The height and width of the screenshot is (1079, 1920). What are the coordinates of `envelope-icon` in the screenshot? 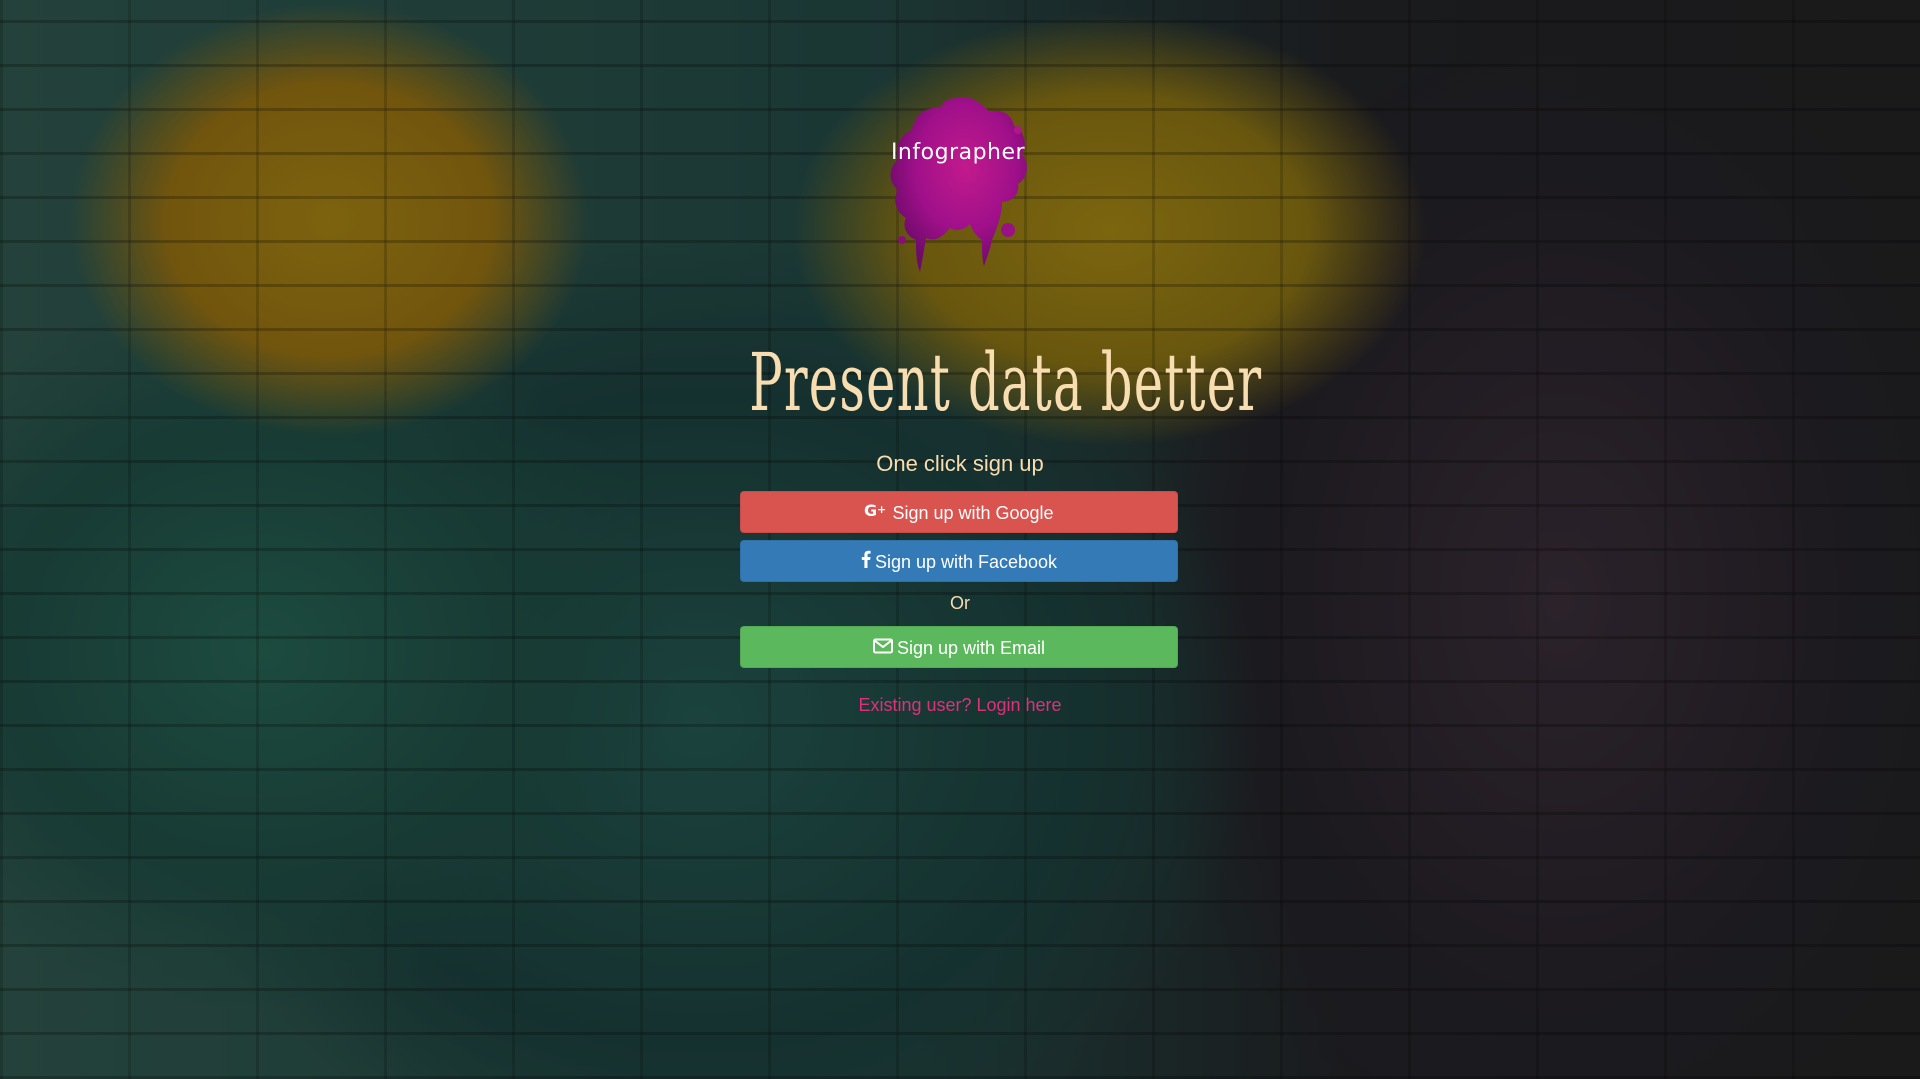 It's located at (882, 648).